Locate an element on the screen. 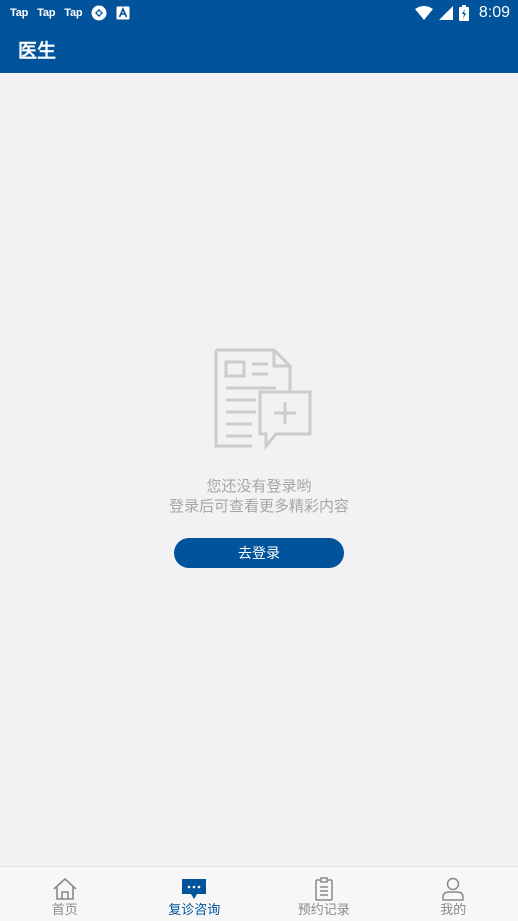  clipboard-icon is located at coordinates (324, 889).